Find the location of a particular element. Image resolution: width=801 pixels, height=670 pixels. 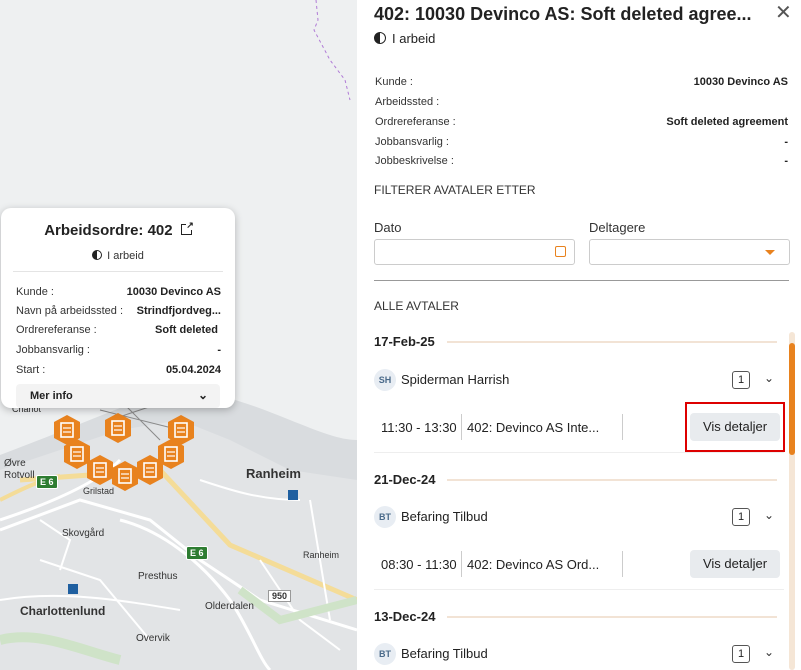

popup-title: Arbeidsordre: 402 ↗ is located at coordinates (118, 230).